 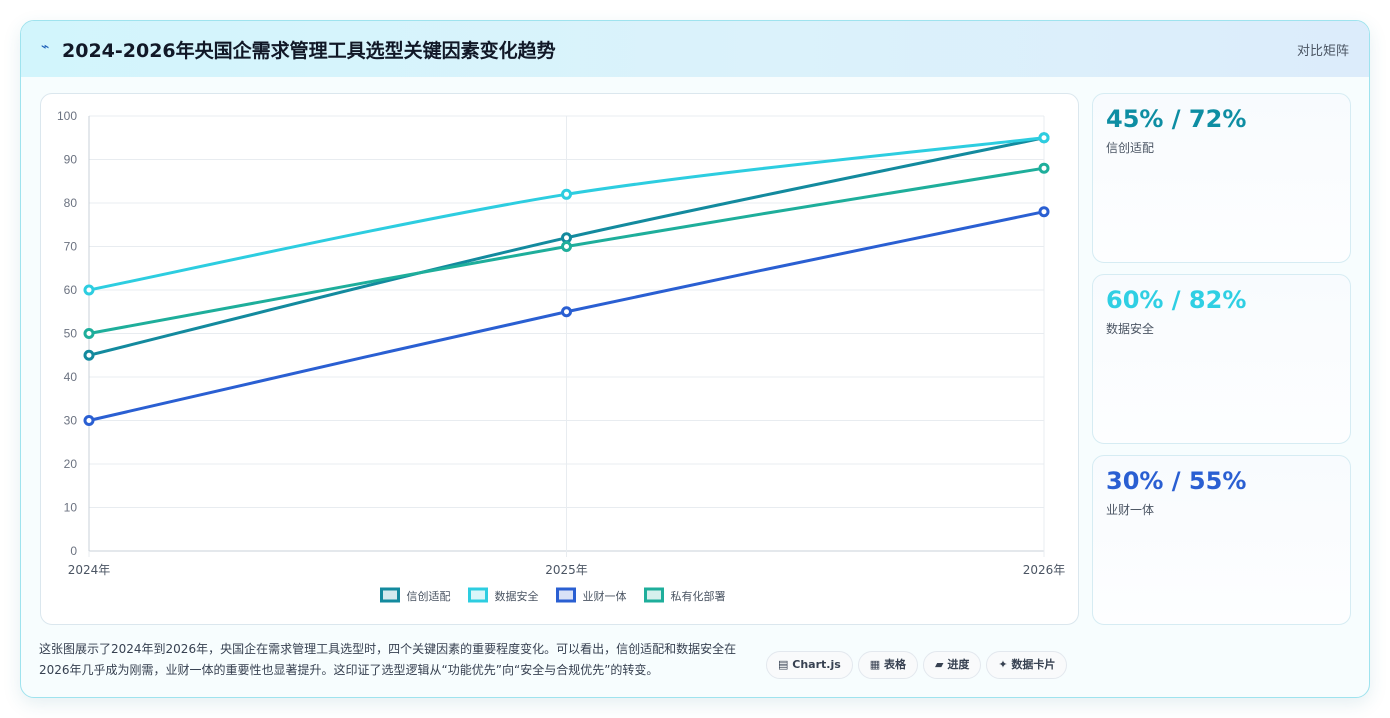 What do you see at coordinates (71, 290) in the screenshot?
I see `y-tick-label: 60` at bounding box center [71, 290].